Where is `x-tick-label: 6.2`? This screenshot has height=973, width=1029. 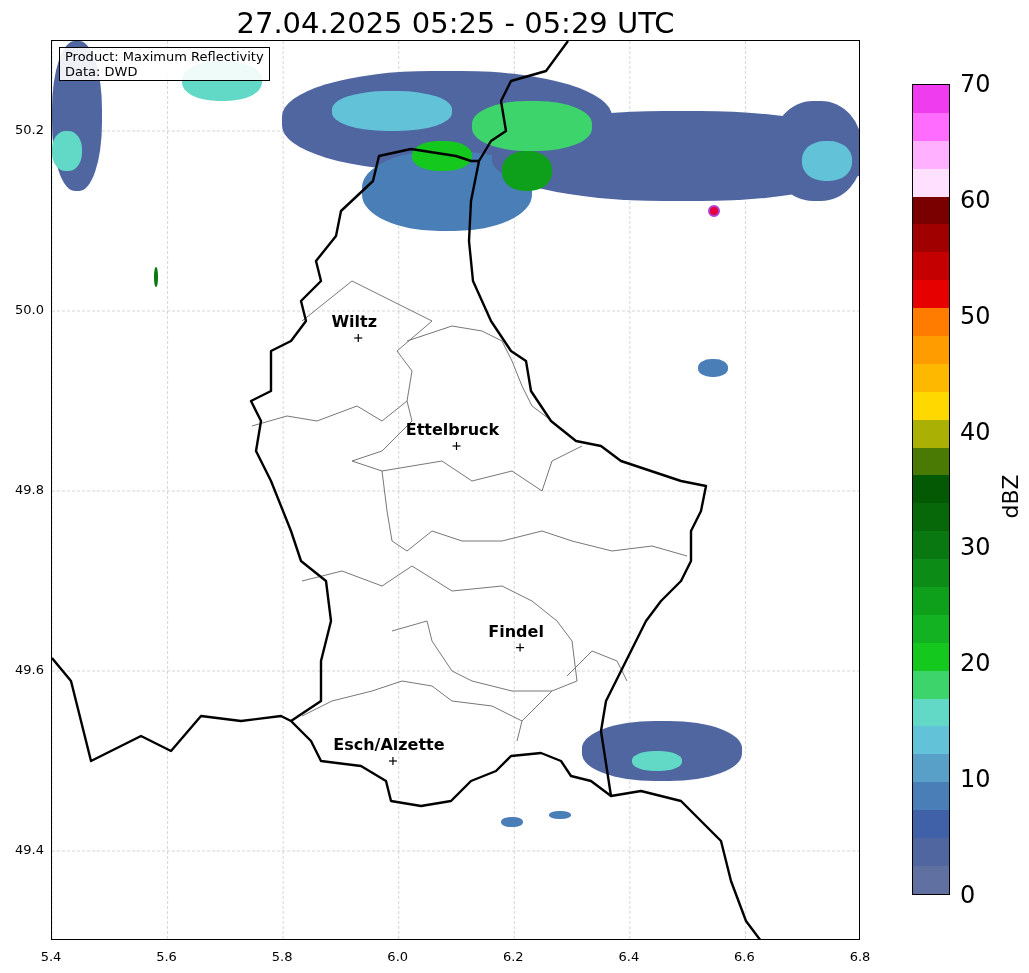
x-tick-label: 6.2 is located at coordinates (513, 956).